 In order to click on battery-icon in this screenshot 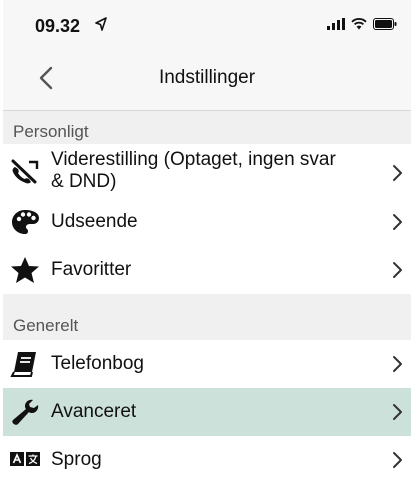, I will do `click(385, 24)`.